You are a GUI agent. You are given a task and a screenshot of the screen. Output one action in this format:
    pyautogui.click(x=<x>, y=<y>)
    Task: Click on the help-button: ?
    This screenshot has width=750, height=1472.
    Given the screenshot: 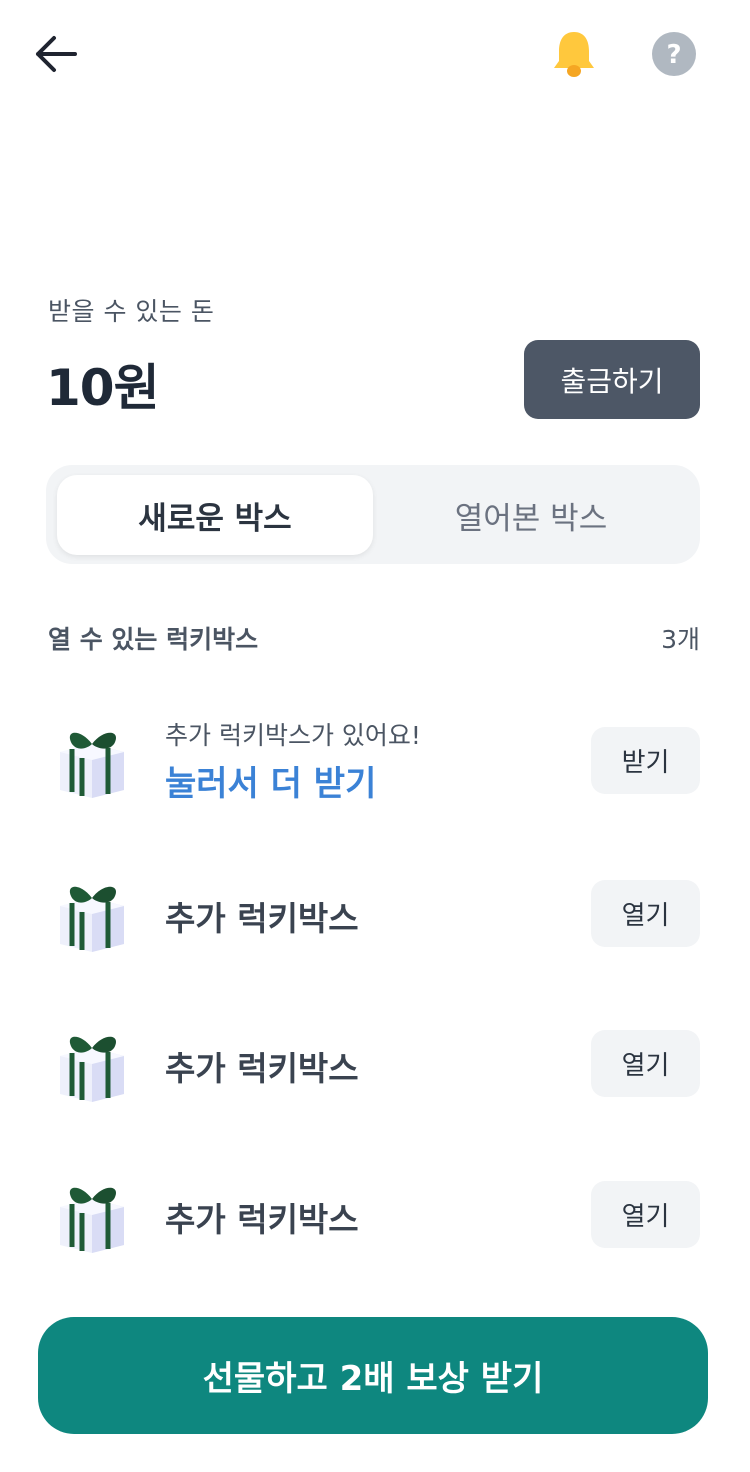 What is the action you would take?
    pyautogui.click(x=674, y=54)
    